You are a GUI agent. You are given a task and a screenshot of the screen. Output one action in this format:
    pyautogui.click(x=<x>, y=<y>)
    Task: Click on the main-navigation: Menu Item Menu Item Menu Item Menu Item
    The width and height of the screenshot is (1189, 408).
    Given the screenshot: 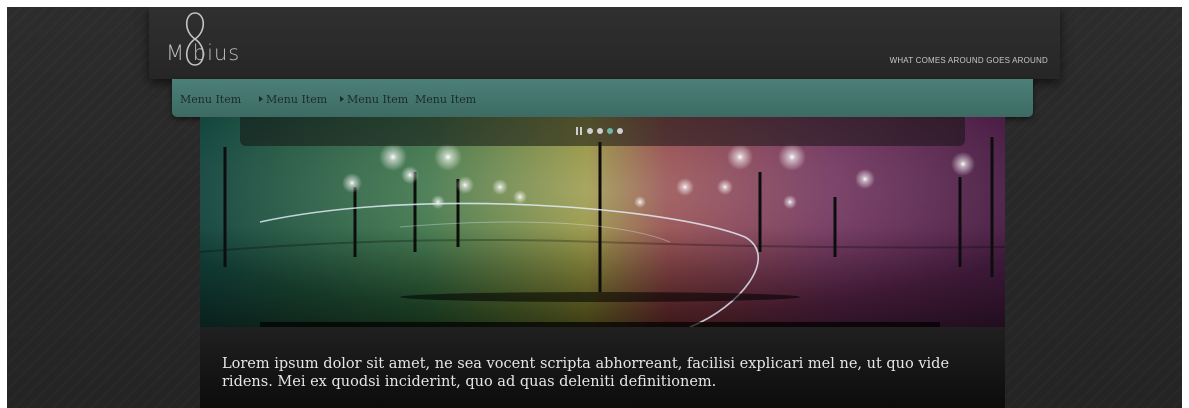 What is the action you would take?
    pyautogui.click(x=602, y=98)
    